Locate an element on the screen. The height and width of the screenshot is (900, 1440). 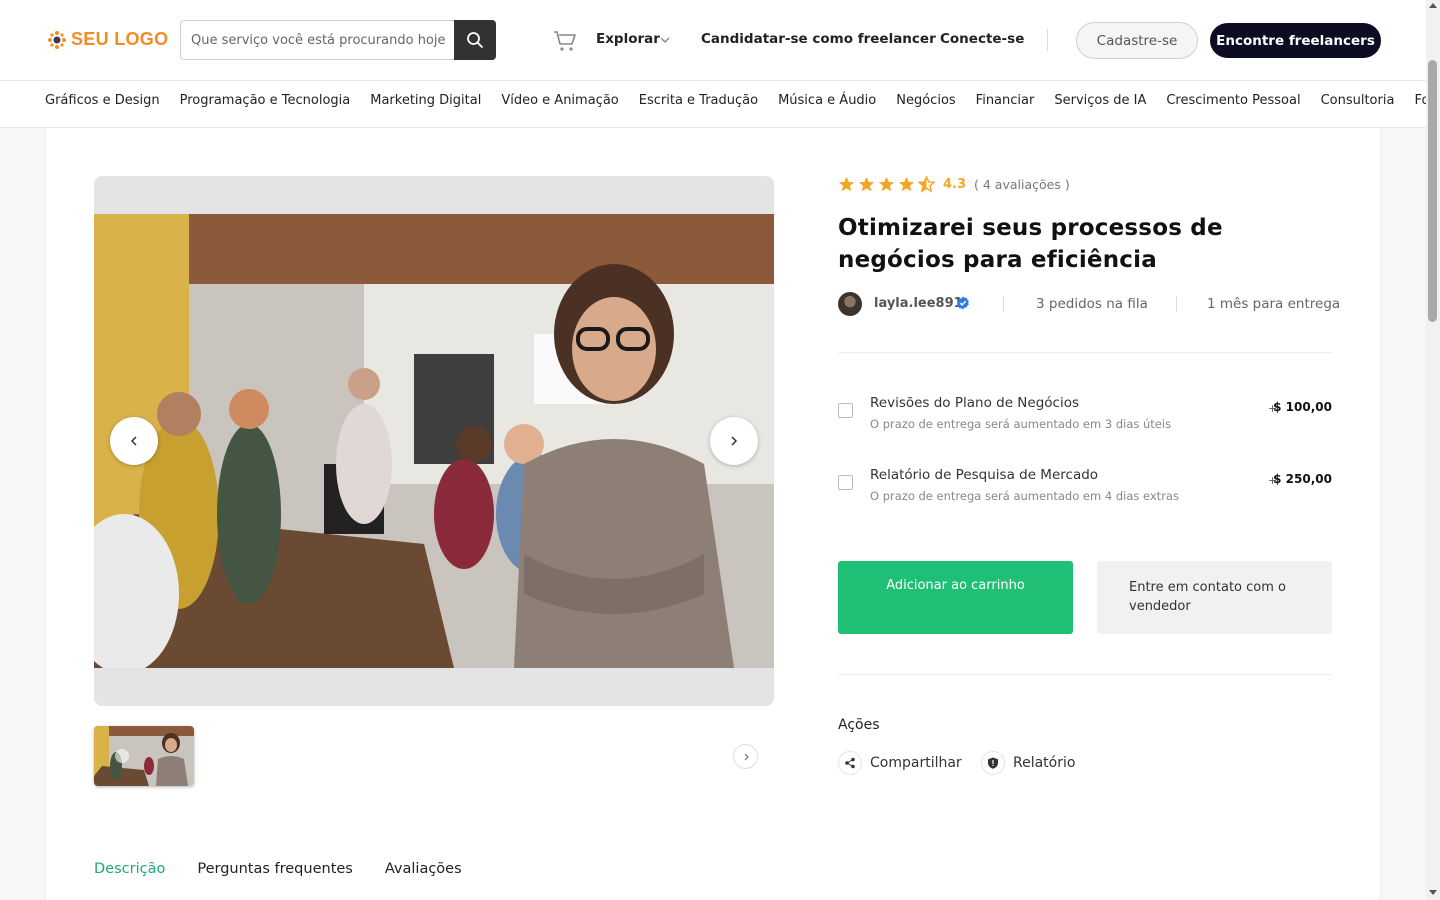
header-divider is located at coordinates (1047, 40).